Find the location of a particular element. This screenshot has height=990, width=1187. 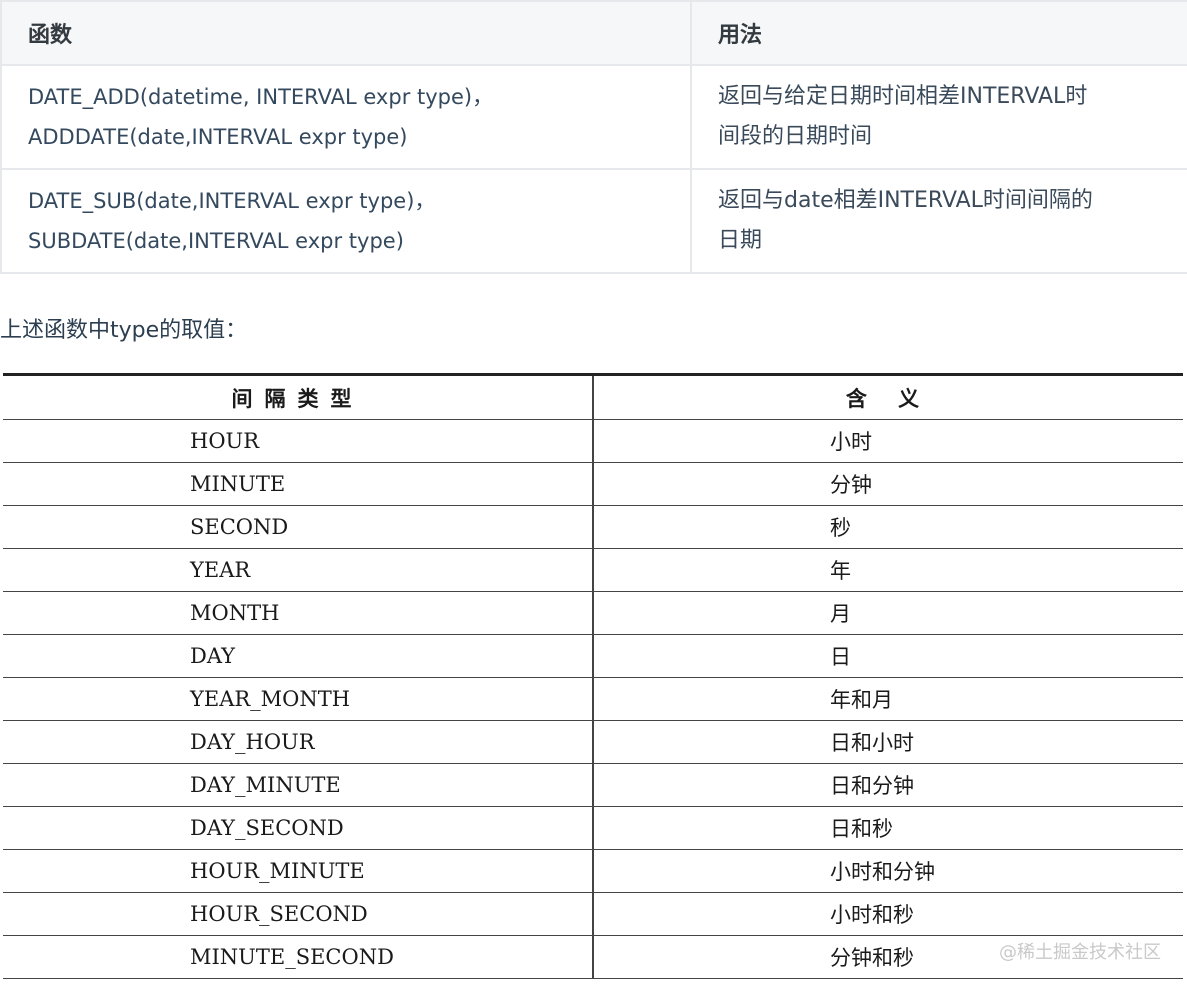

header-interval-type: 间隔类型 is located at coordinates (298, 396).